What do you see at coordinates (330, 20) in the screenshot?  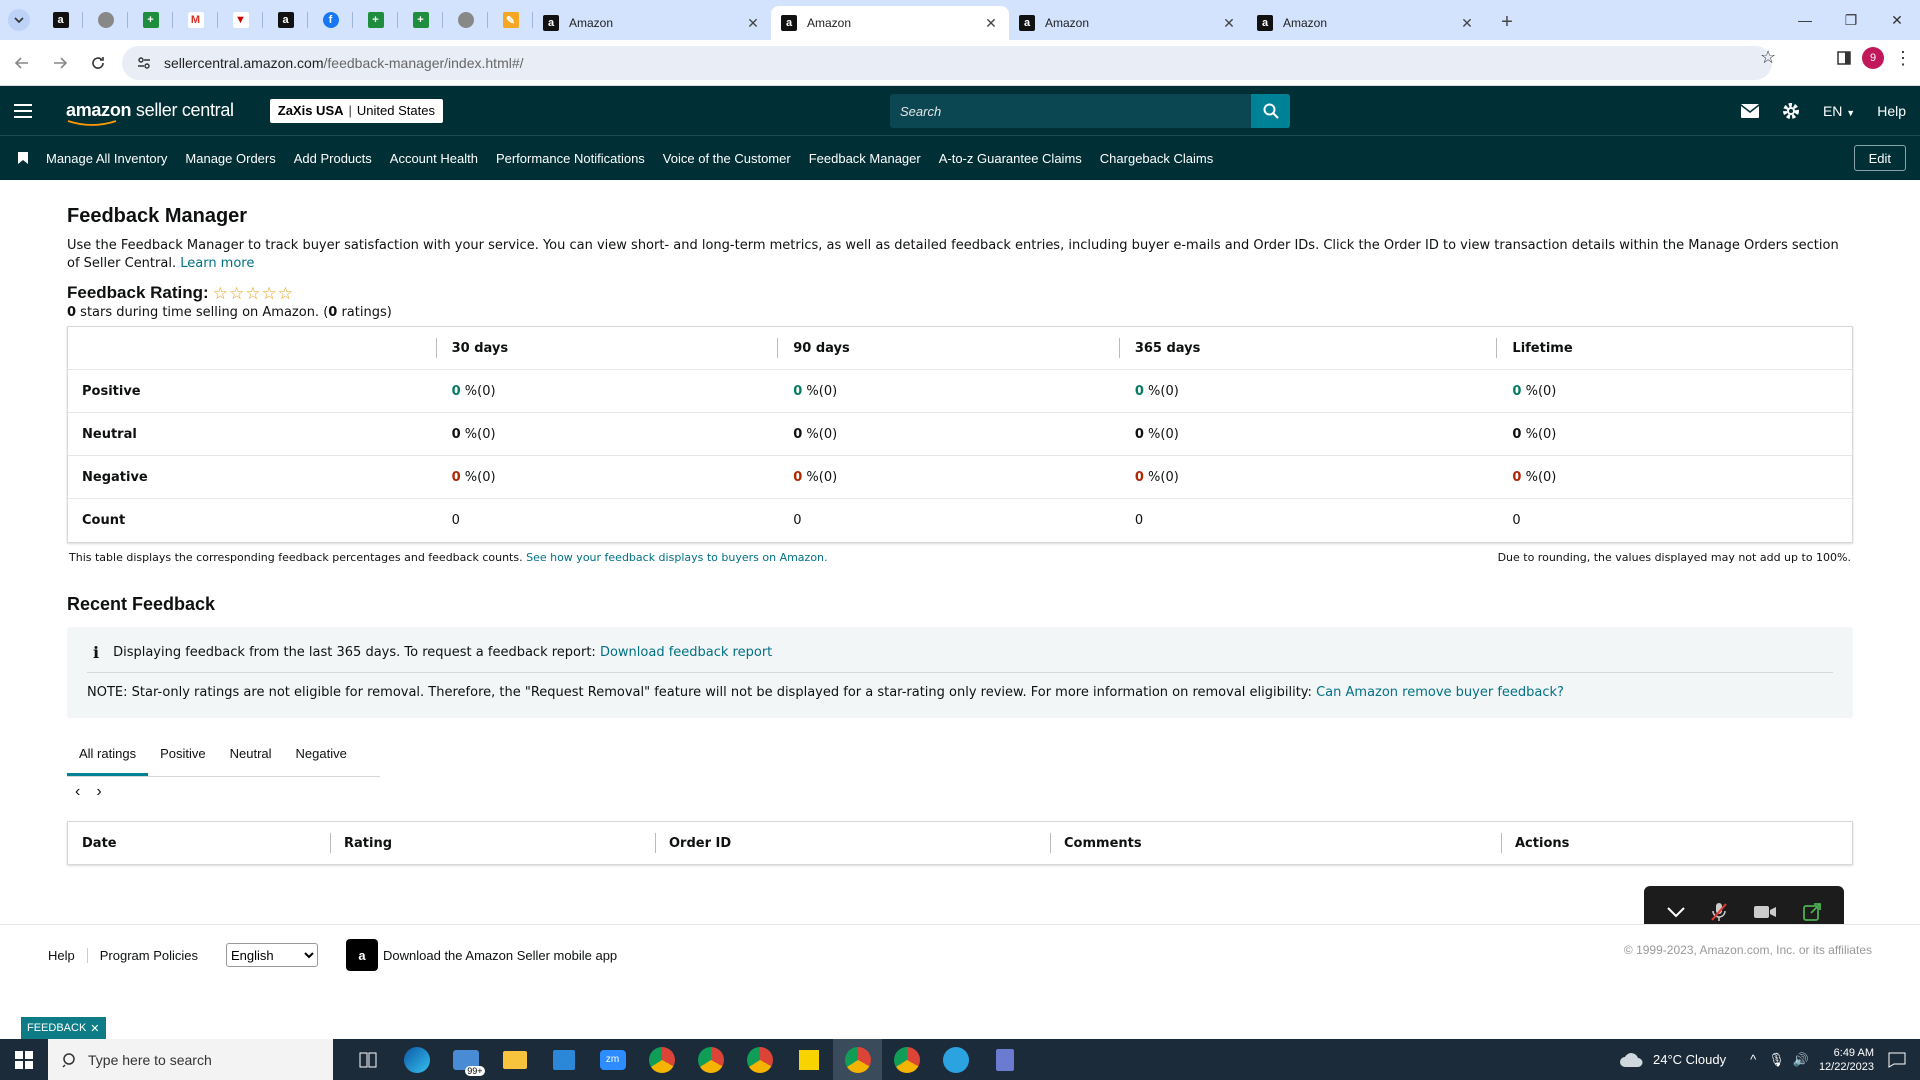 I see `pinned-tab-facebook: f` at bounding box center [330, 20].